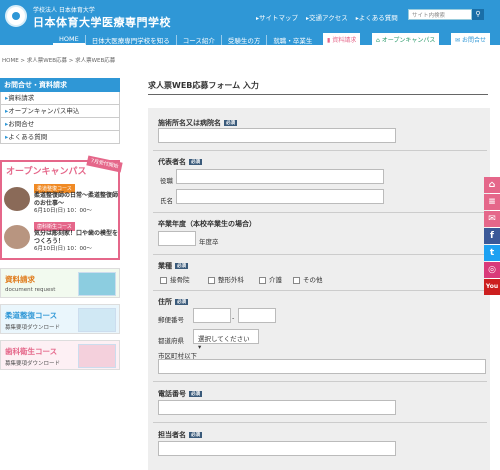 The height and width of the screenshot is (470, 500). What do you see at coordinates (166, 201) in the screenshot?
I see `name-label: 氏名` at bounding box center [166, 201].